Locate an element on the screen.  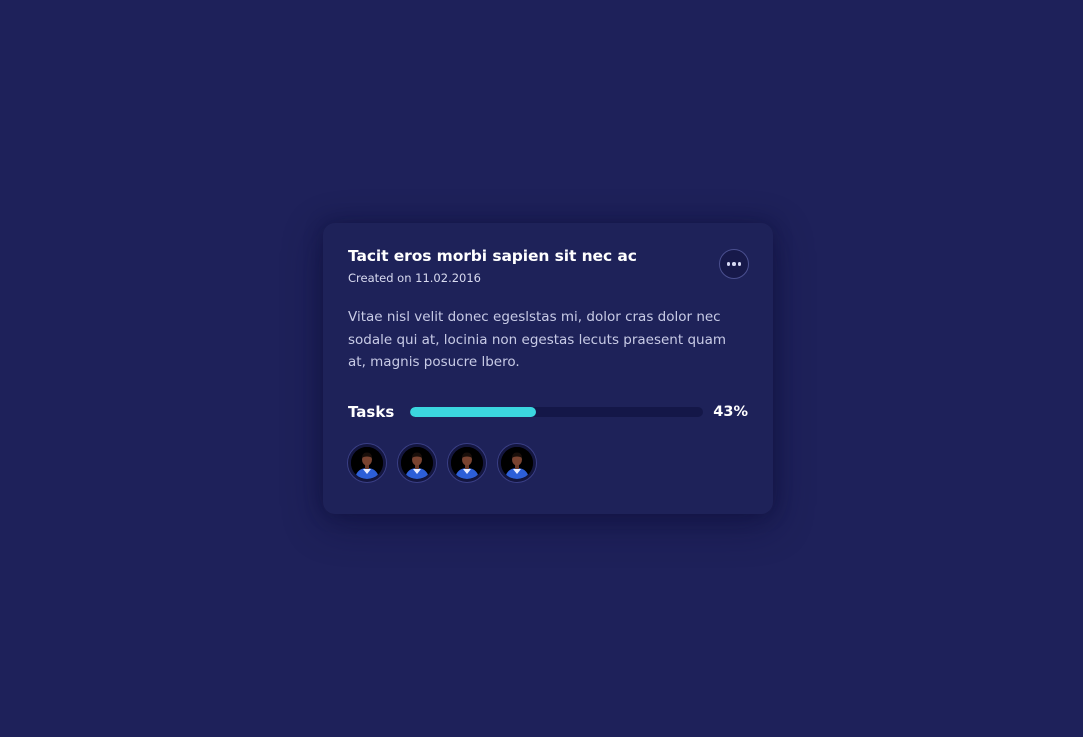
card-title: Tacit eros morbi sapien sit nec ac is located at coordinates (492, 256).